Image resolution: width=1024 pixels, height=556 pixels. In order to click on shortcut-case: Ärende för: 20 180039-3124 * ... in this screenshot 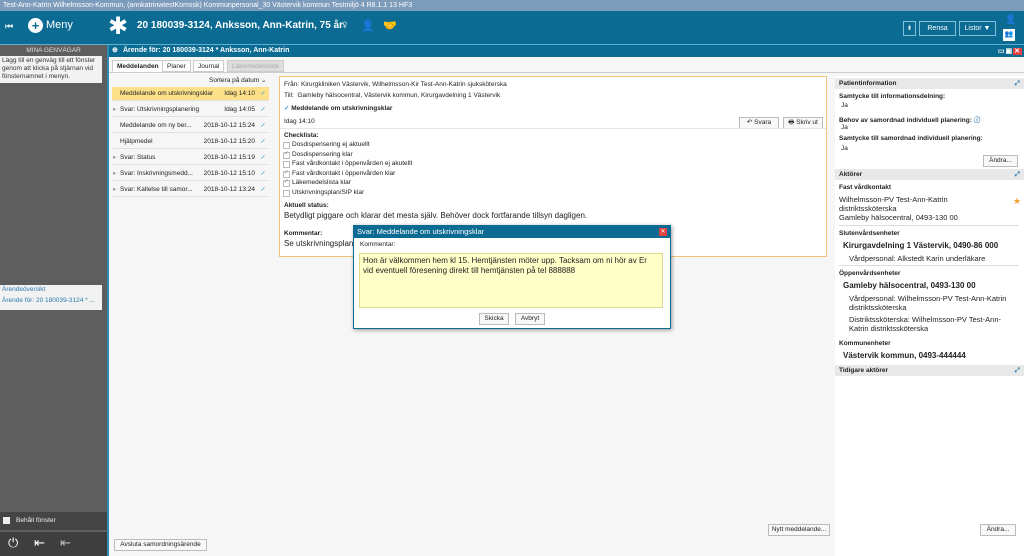, I will do `click(51, 301)`.